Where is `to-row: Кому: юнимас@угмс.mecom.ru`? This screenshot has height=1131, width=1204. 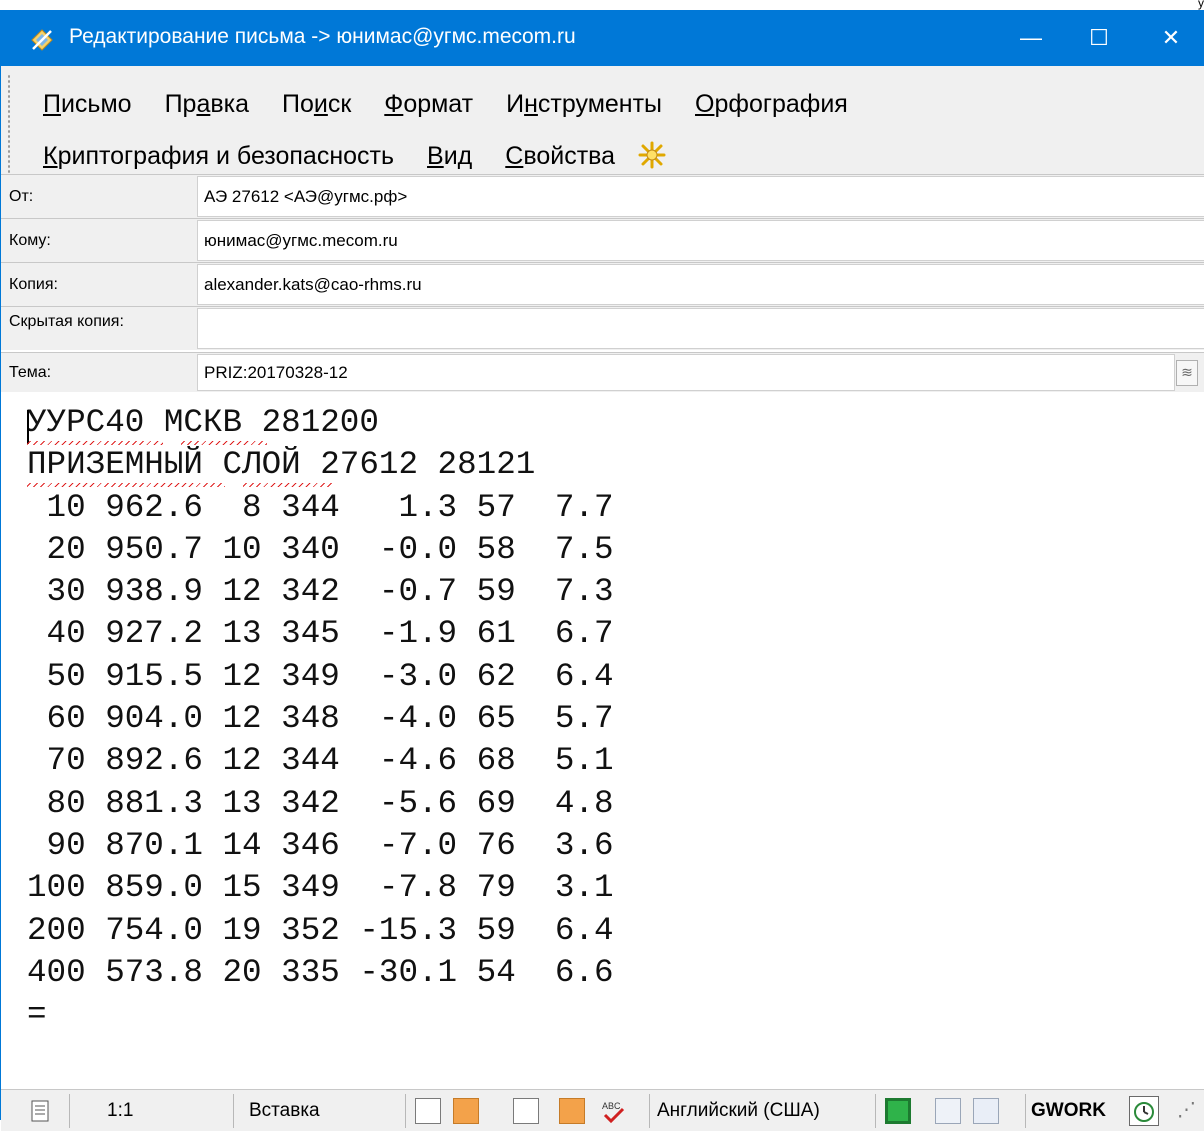 to-row: Кому: юнимас@угмс.mecom.ru is located at coordinates (602, 240).